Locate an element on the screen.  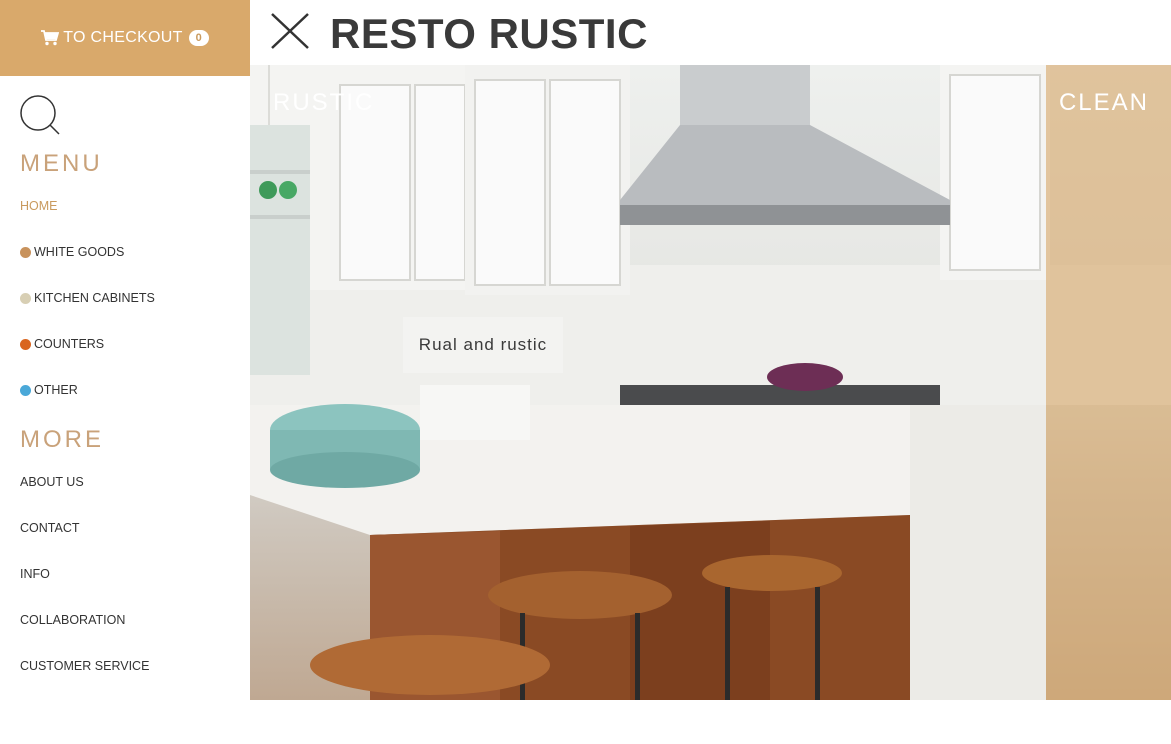
nav-item-home: HOME is located at coordinates (39, 206).